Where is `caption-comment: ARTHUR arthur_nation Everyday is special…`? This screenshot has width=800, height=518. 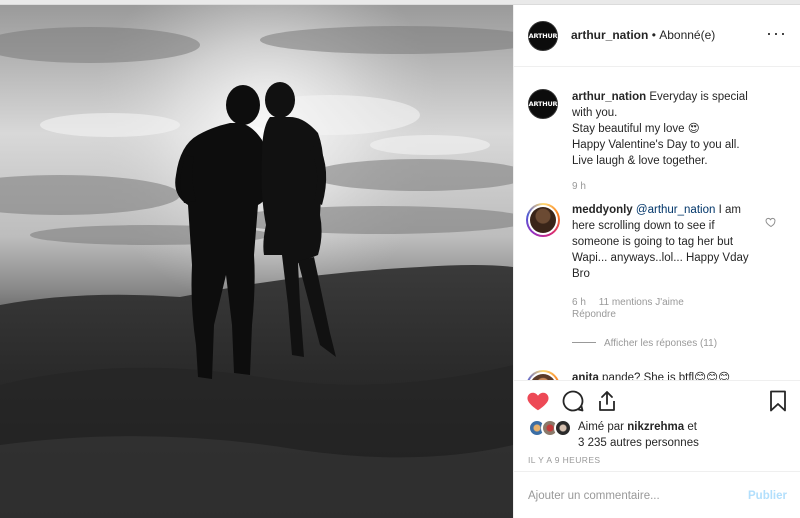
caption-comment: ARTHUR arthur_nation Everyday is special… is located at coordinates (657, 144).